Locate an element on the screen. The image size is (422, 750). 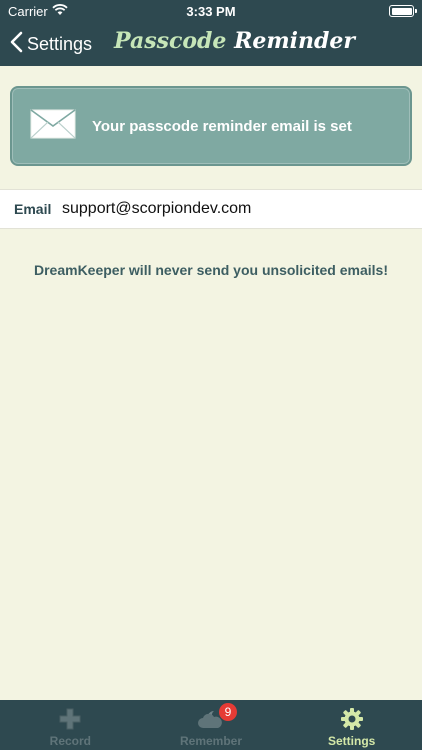
page-title: Passcode Reminder is located at coordinates (234, 41).